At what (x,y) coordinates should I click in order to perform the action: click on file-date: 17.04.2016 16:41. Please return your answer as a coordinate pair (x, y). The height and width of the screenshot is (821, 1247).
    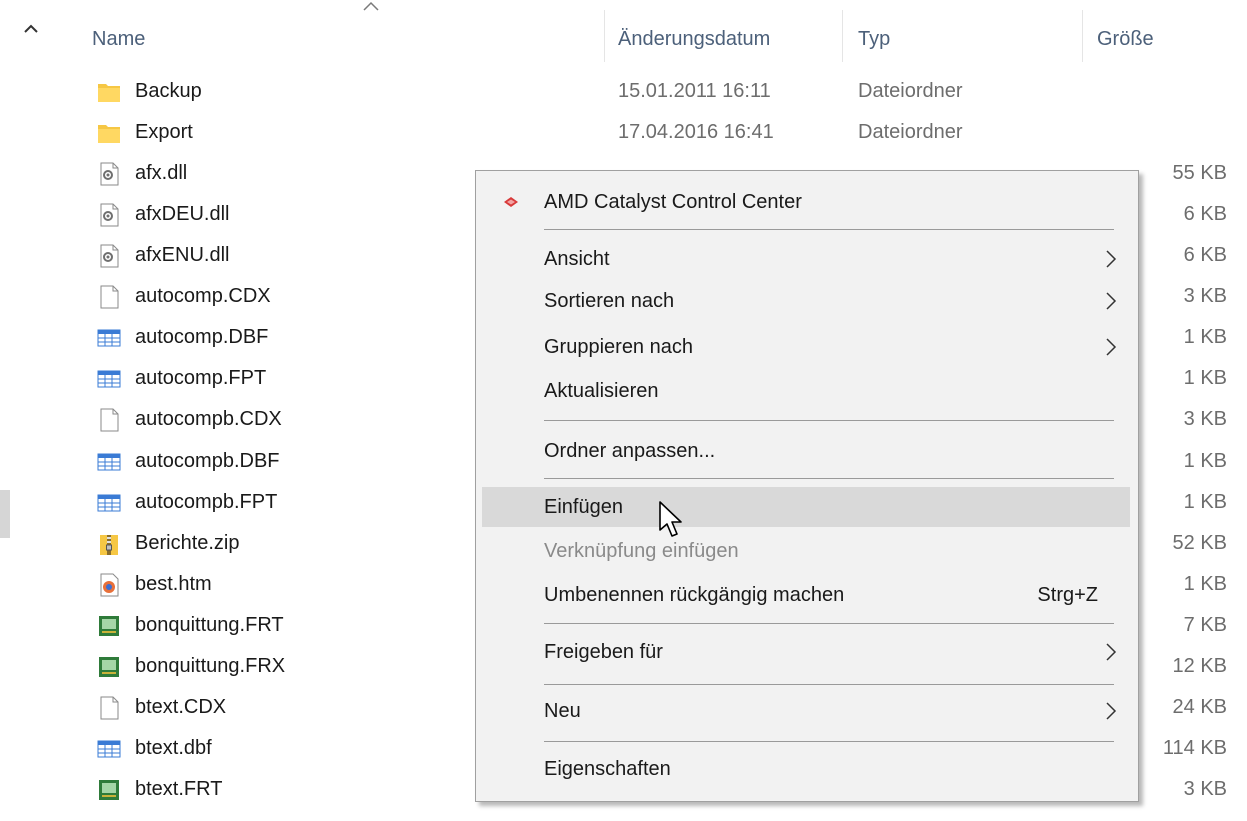
    Looking at the image, I should click on (696, 132).